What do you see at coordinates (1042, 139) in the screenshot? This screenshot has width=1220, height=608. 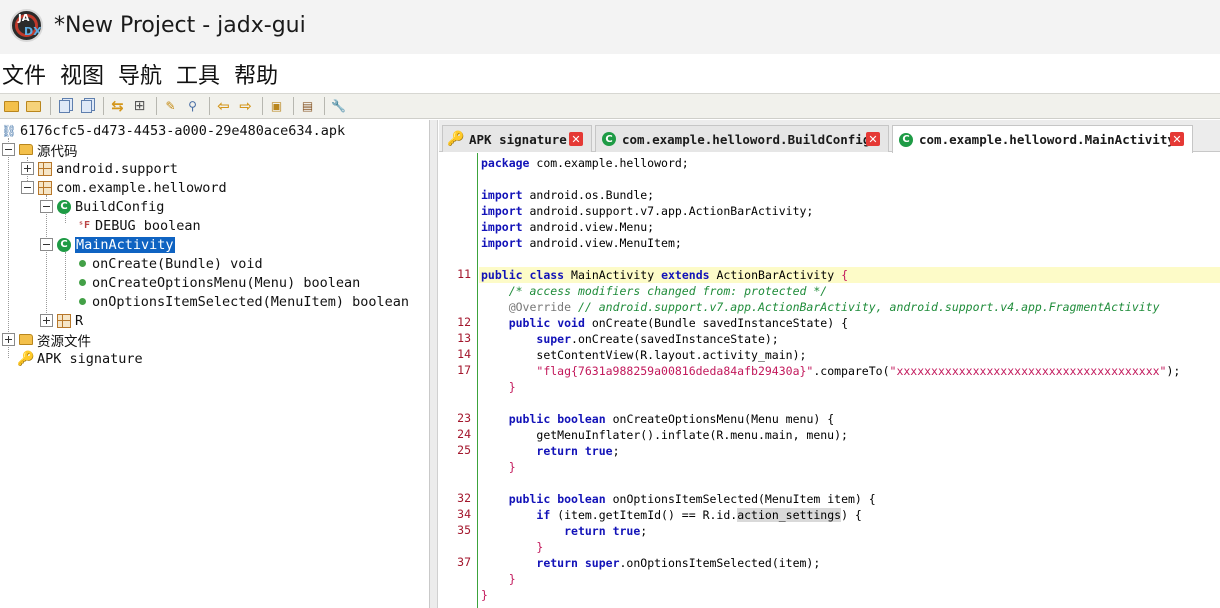 I see `tab-mainactivity: C com.example.helloword.MainActivity ✕` at bounding box center [1042, 139].